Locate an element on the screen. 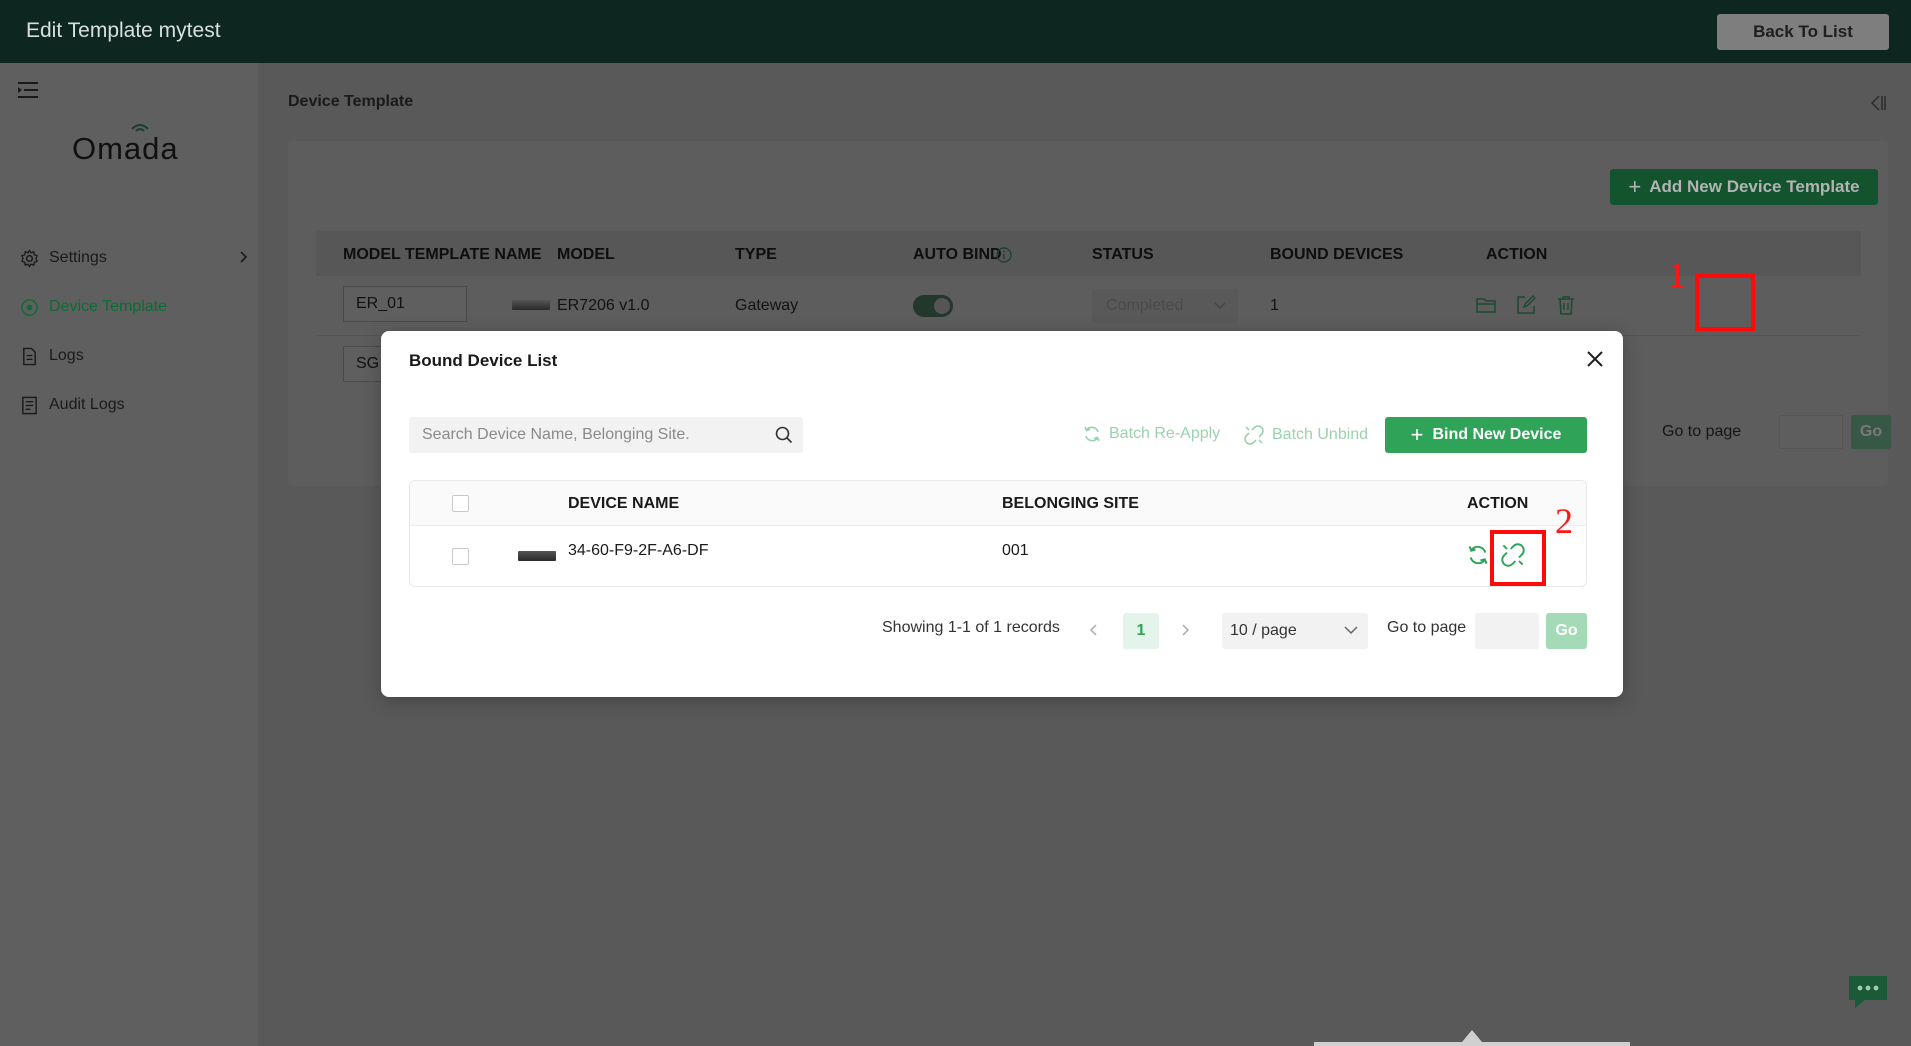 The height and width of the screenshot is (1046, 1911). batch-unbind-button: Batch Unbind is located at coordinates (1306, 435).